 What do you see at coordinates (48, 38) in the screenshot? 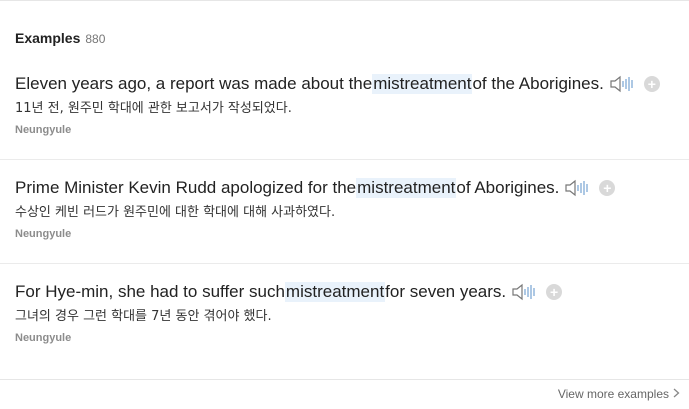
I see `examples-title: Examples` at bounding box center [48, 38].